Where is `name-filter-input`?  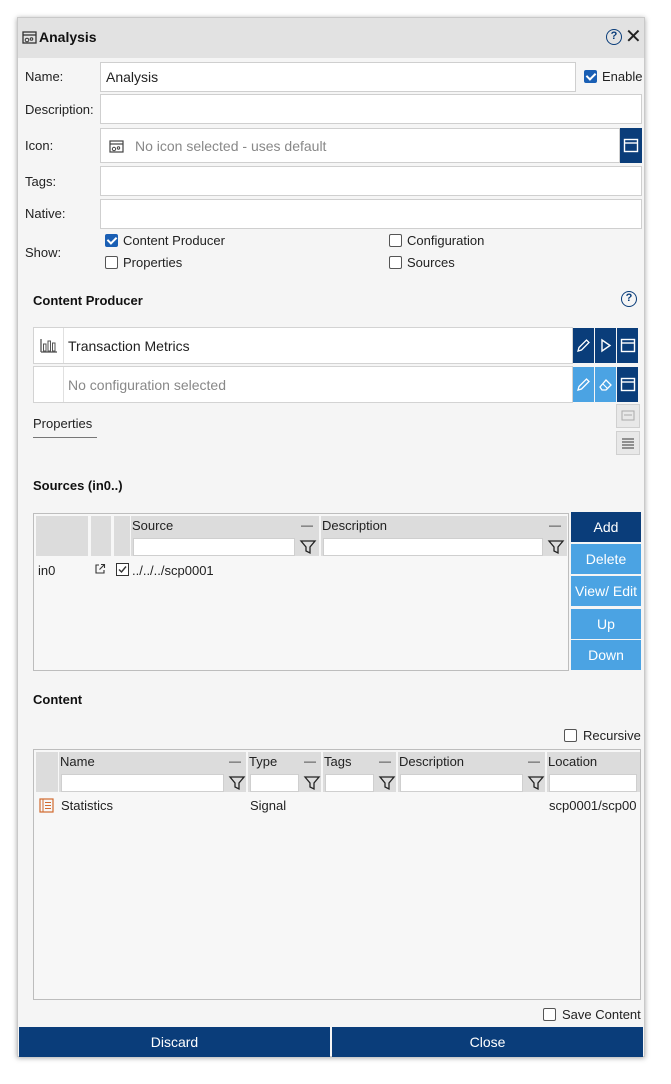
name-filter-input is located at coordinates (142, 783).